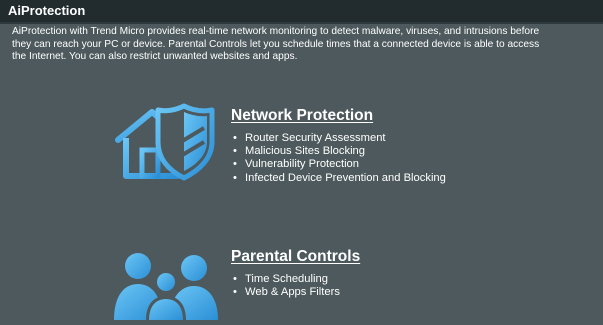  What do you see at coordinates (292, 292) in the screenshot?
I see `list-item-label: Web & Apps Filters` at bounding box center [292, 292].